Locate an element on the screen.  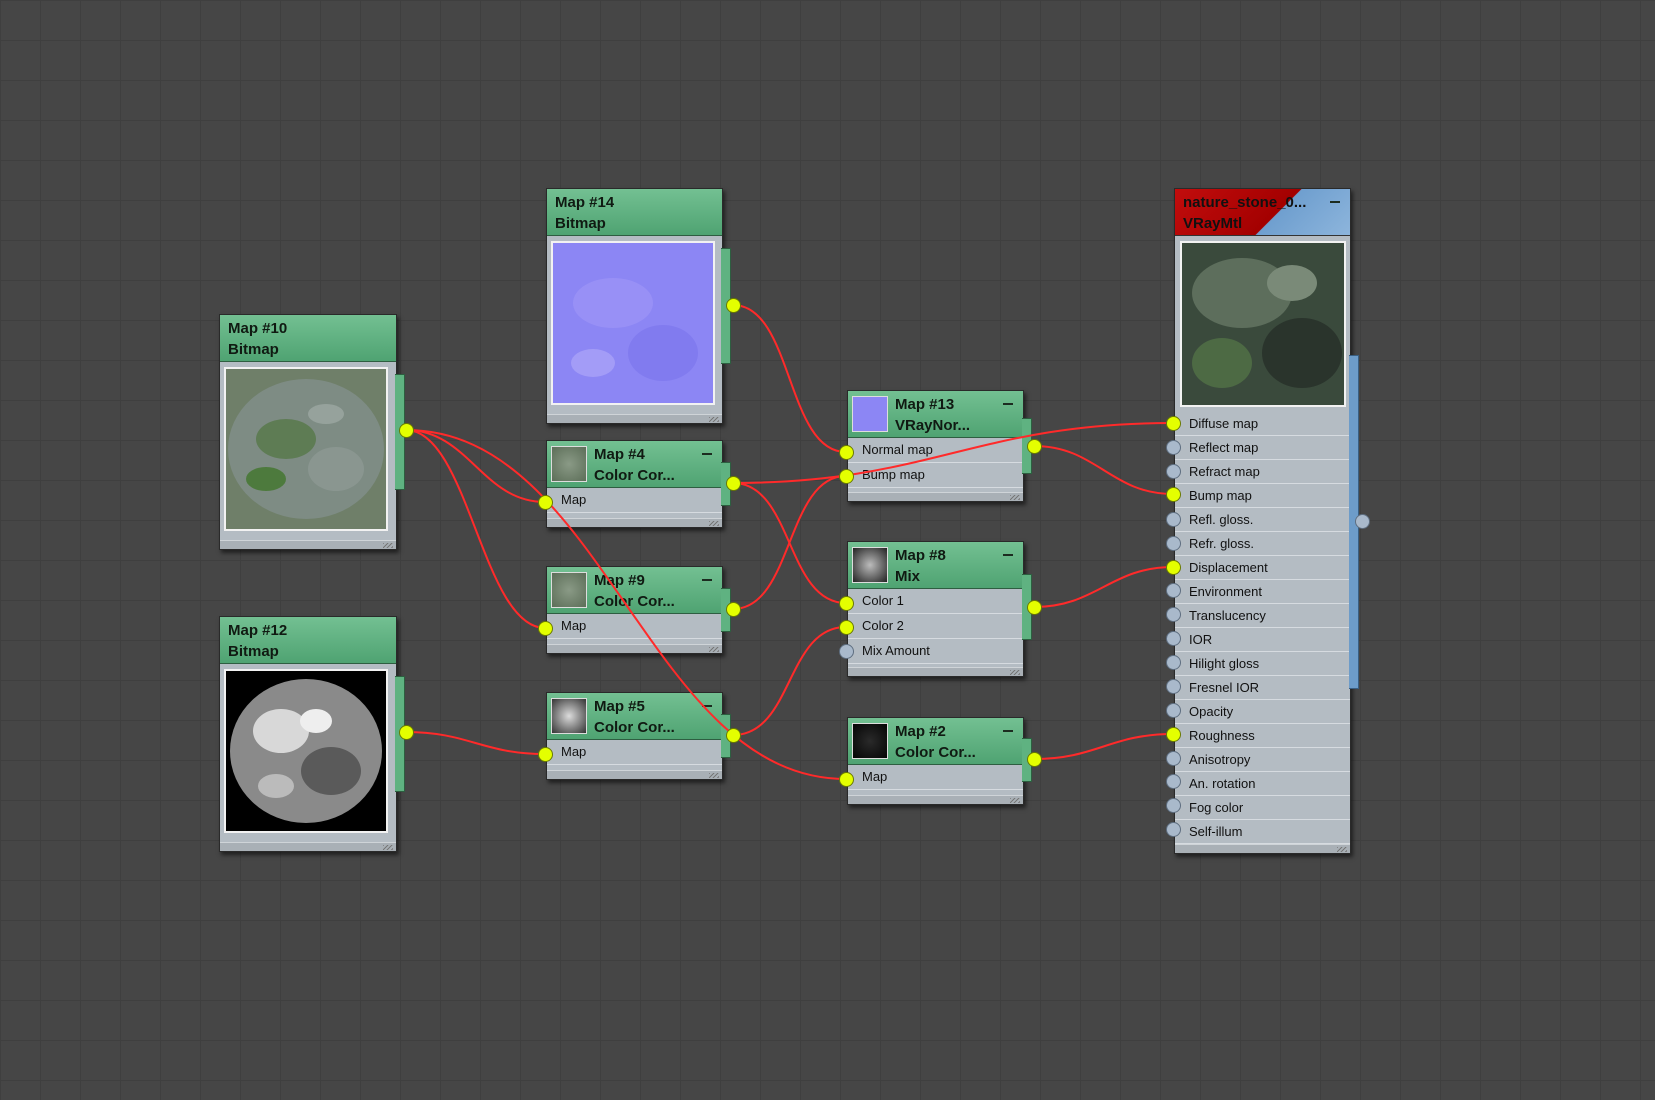
material-slot-diffuse-map: Diffuse map is located at coordinates (1262, 424).